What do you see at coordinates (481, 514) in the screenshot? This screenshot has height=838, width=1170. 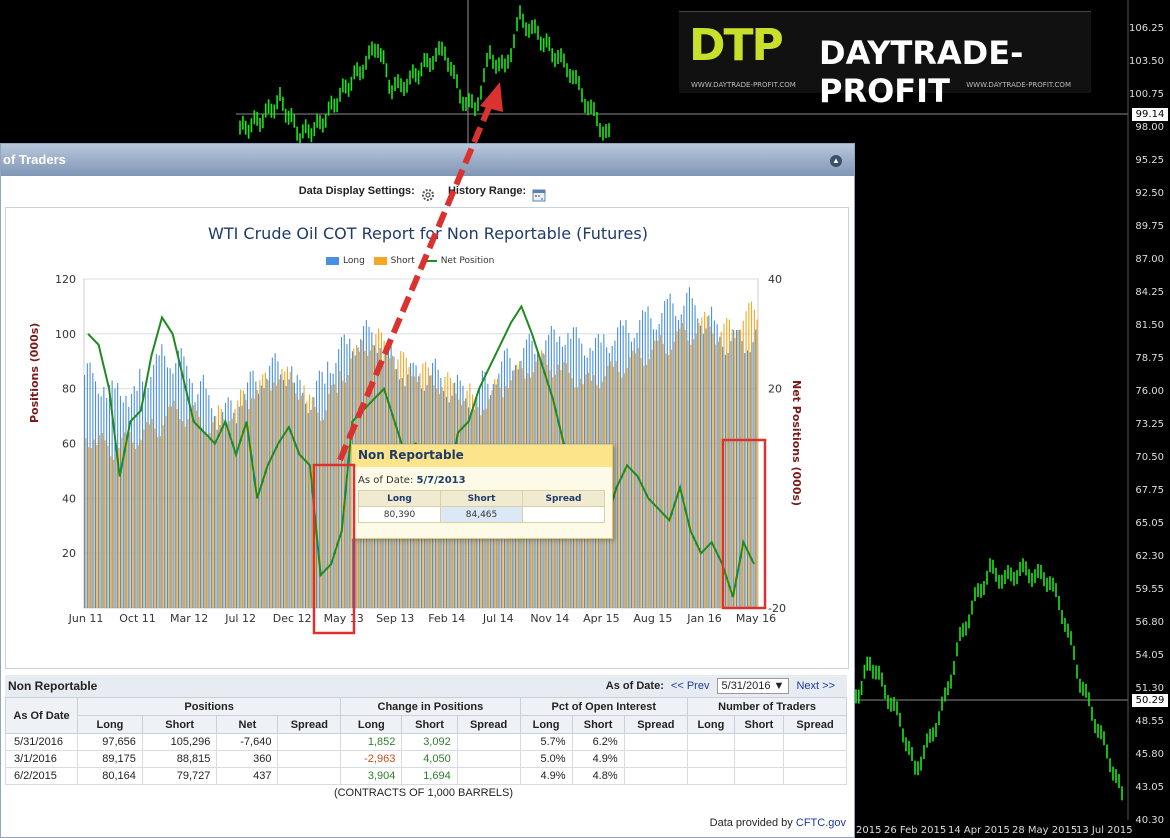 I see `tooltip-short-value: 84,465` at bounding box center [481, 514].